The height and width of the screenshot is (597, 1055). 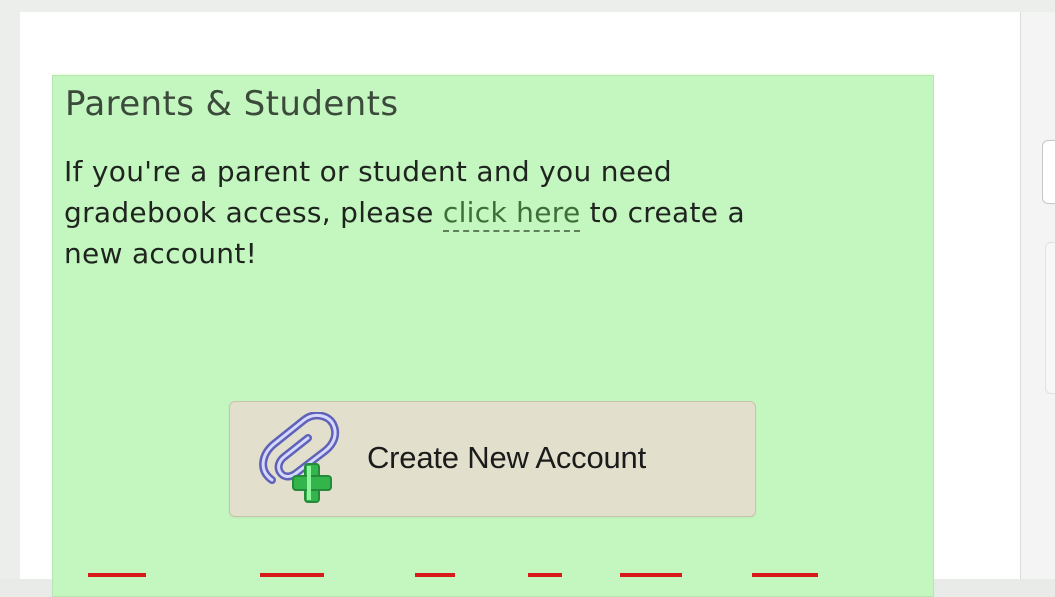 What do you see at coordinates (511, 214) in the screenshot?
I see `click-here-link: click here` at bounding box center [511, 214].